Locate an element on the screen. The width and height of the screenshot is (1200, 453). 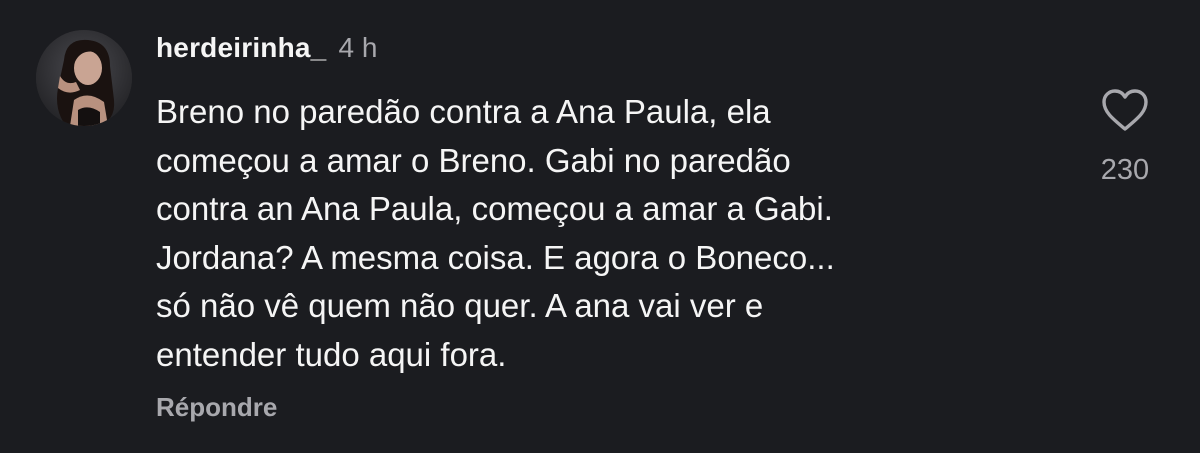
comment-line: começou a amar o Breno. Gabi no paredão is located at coordinates (473, 160).